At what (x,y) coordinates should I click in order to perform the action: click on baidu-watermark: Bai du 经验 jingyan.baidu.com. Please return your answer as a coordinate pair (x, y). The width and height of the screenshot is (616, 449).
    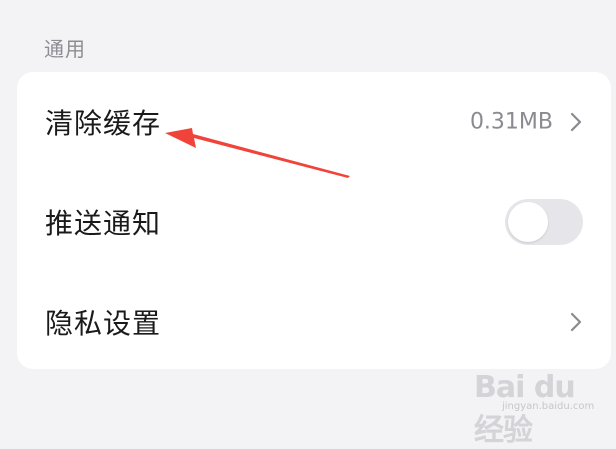
    Looking at the image, I should click on (542, 409).